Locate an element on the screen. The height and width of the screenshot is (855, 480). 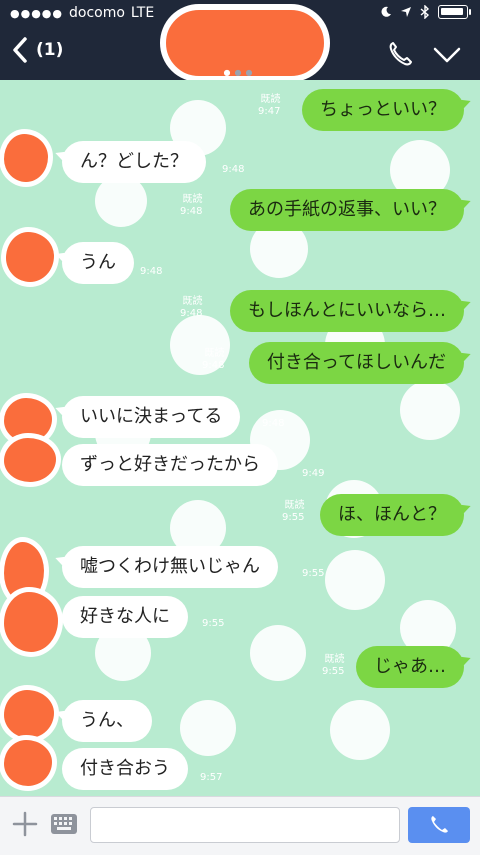
message-bubble-incoming: ん？どした？ is located at coordinates (134, 162).